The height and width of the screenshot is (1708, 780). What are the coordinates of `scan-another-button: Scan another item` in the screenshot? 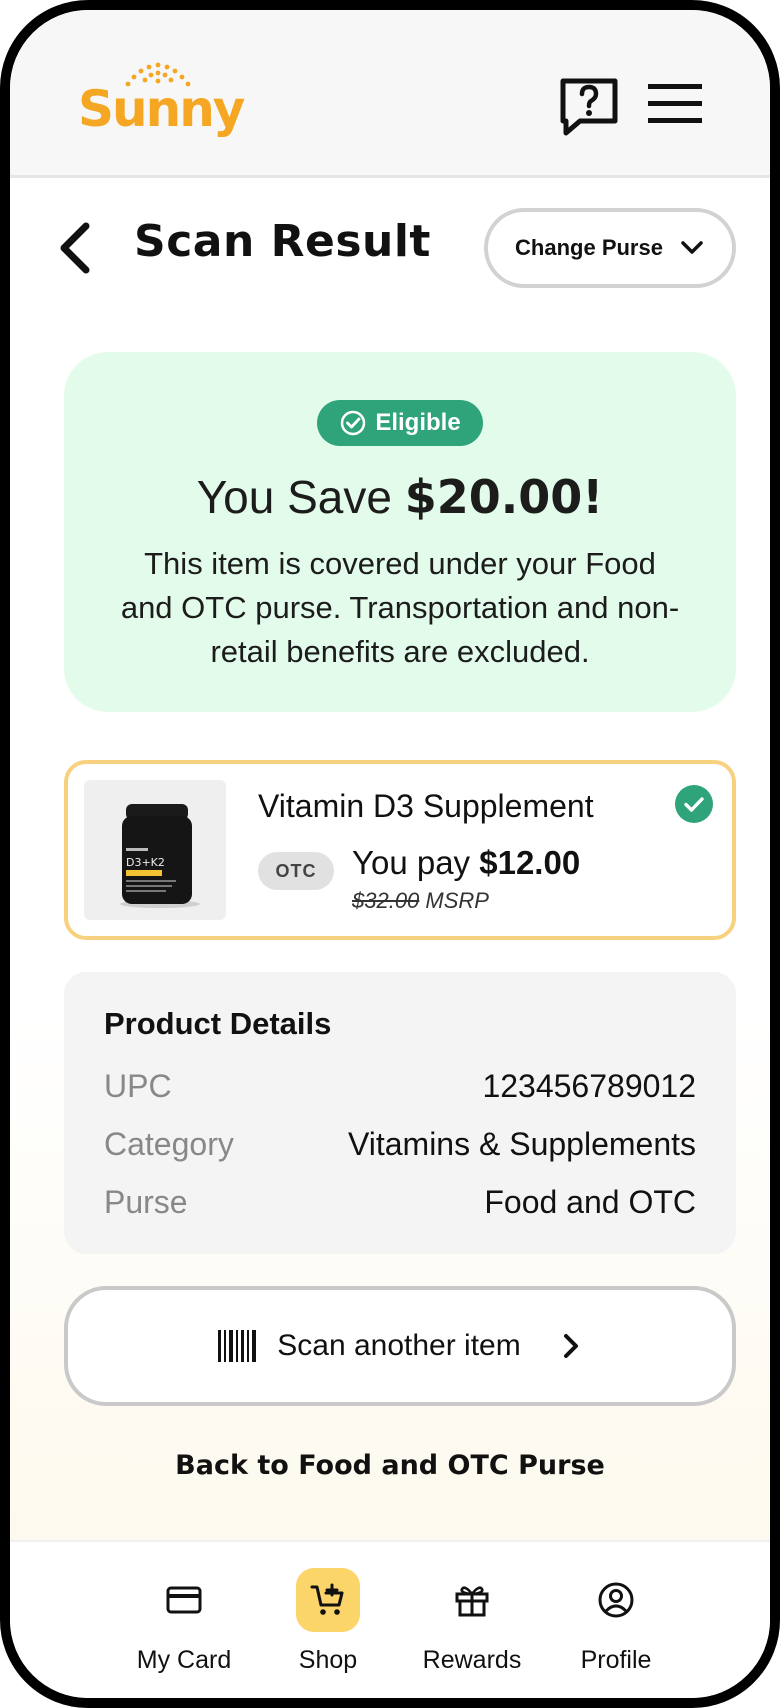 It's located at (400, 1346).